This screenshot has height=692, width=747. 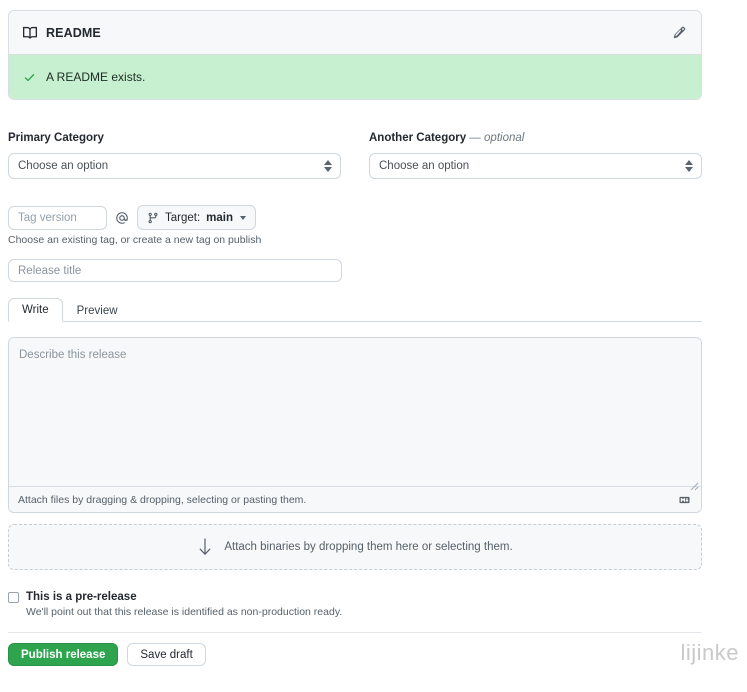 What do you see at coordinates (497, 138) in the screenshot?
I see `another-category-optional-suffix: — optional` at bounding box center [497, 138].